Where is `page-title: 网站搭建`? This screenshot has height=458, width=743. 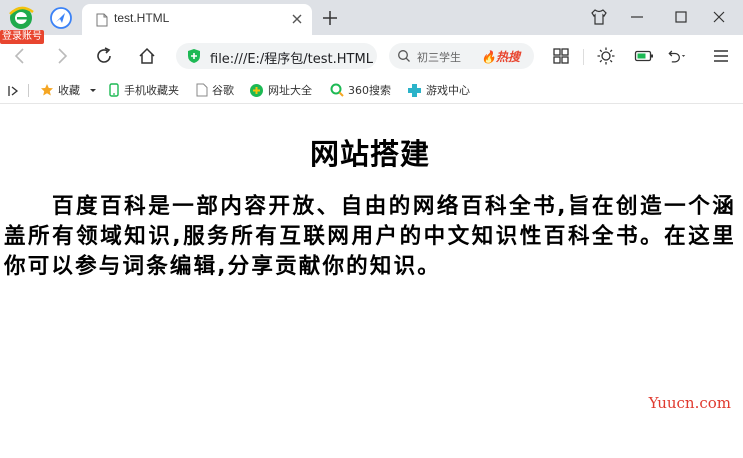
page-title: 网站搭建 is located at coordinates (369, 154).